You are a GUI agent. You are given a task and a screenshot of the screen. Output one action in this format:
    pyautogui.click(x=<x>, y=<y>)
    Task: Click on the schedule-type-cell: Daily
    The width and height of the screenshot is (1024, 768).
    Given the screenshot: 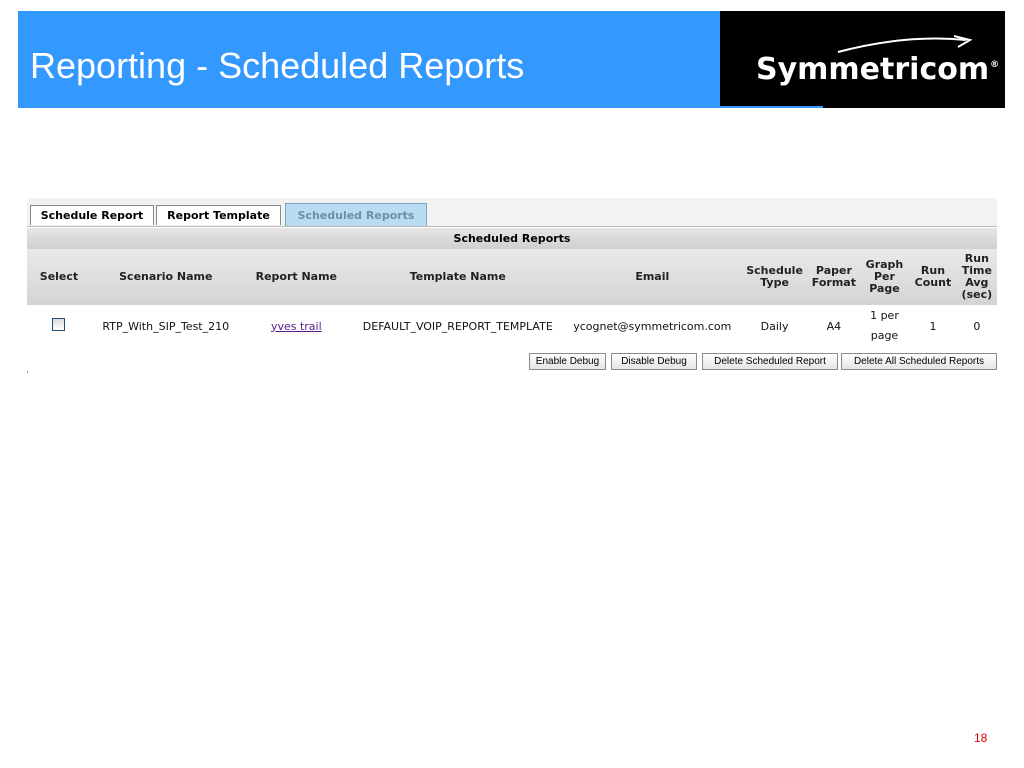 What is the action you would take?
    pyautogui.click(x=774, y=326)
    